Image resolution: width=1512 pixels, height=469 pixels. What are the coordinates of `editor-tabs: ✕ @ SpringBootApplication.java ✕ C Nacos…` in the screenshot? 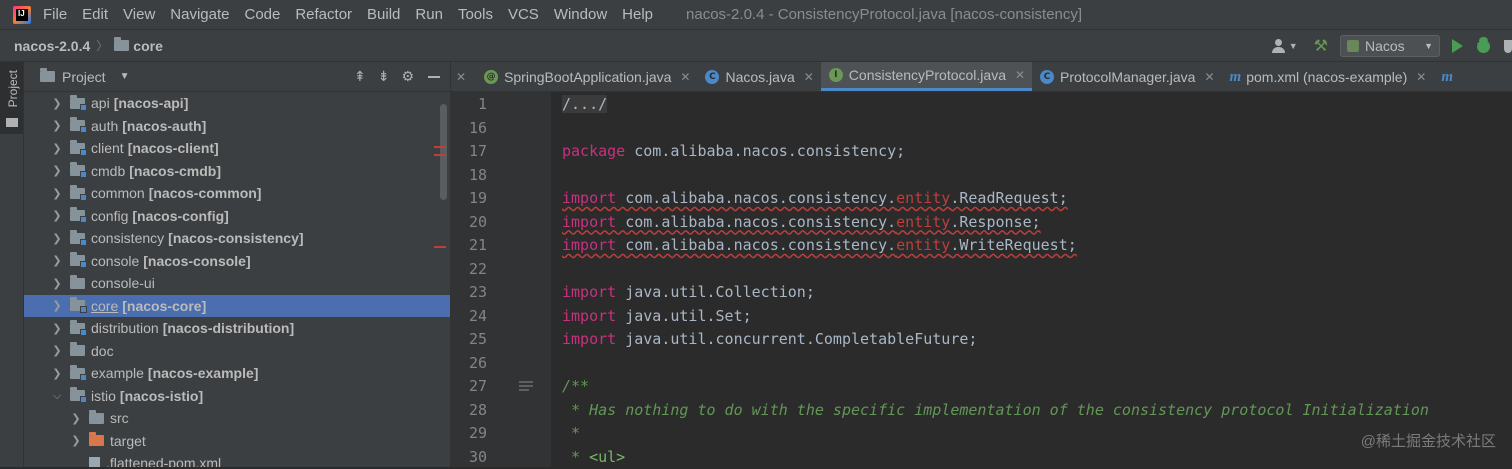 It's located at (981, 77).